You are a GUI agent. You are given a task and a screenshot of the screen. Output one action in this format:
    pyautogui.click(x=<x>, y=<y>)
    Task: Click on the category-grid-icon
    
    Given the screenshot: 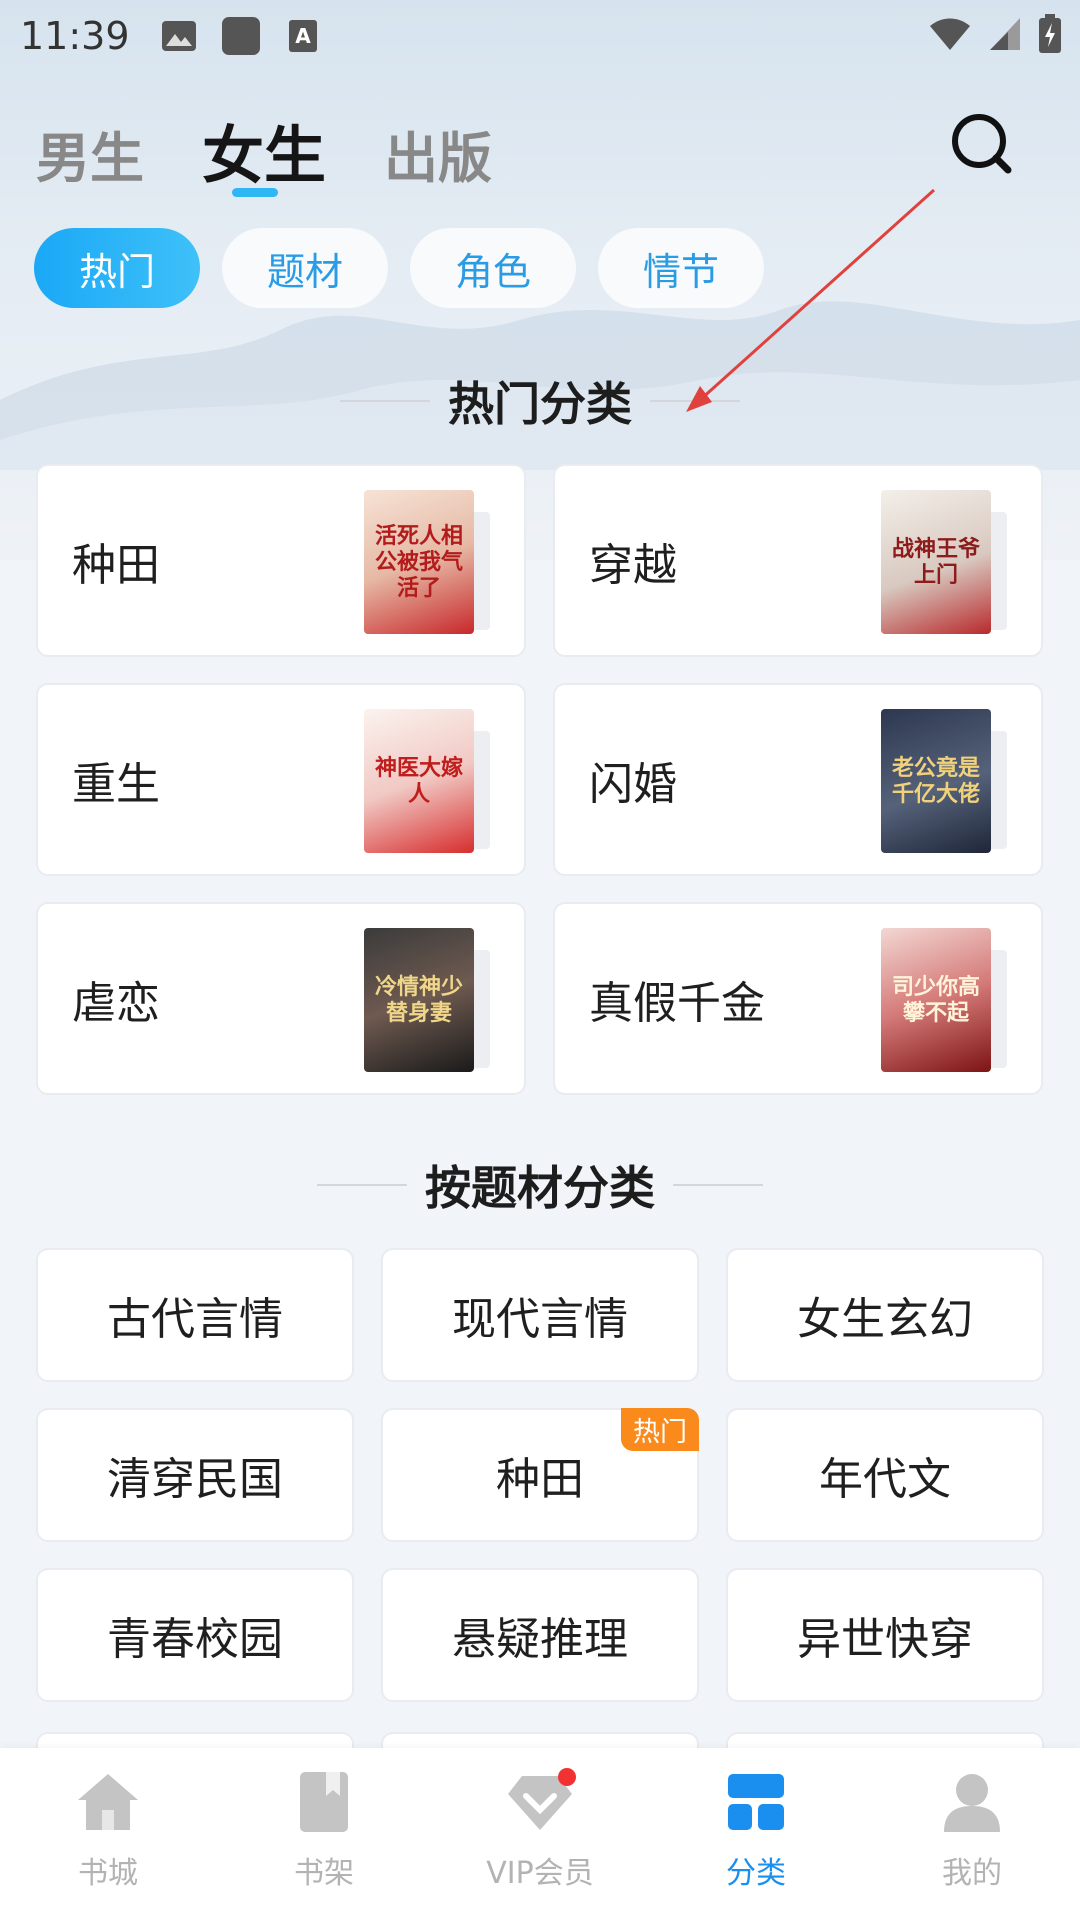 What is the action you would take?
    pyautogui.click(x=756, y=1802)
    